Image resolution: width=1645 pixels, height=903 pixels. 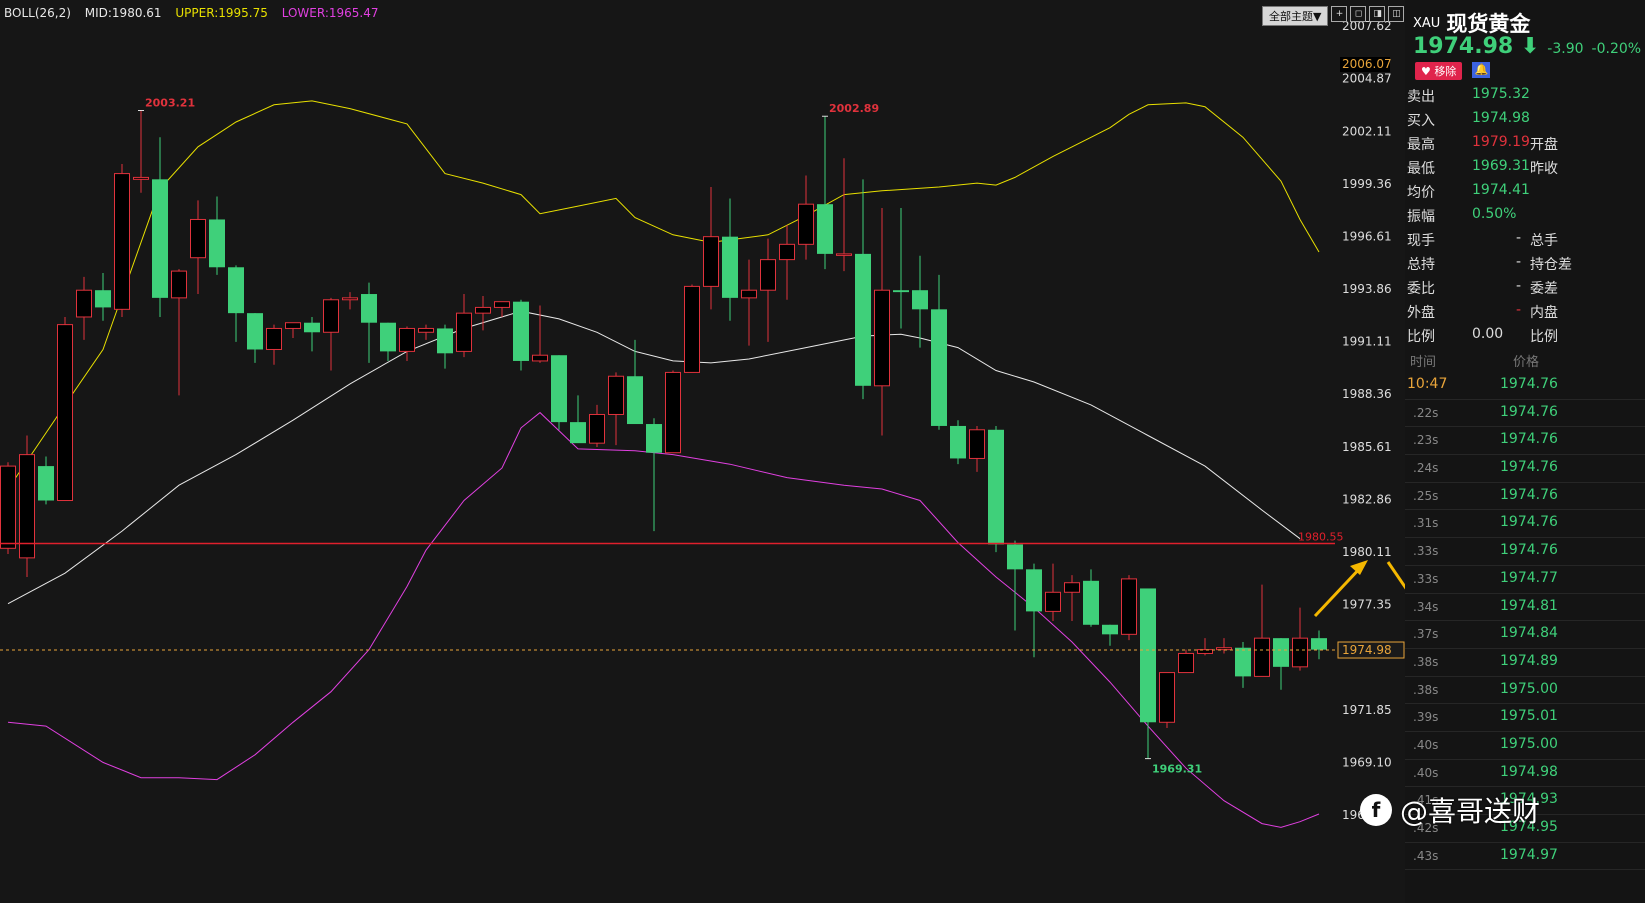 What do you see at coordinates (1525, 580) in the screenshot?
I see `tick-row: .33s 1974.77` at bounding box center [1525, 580].